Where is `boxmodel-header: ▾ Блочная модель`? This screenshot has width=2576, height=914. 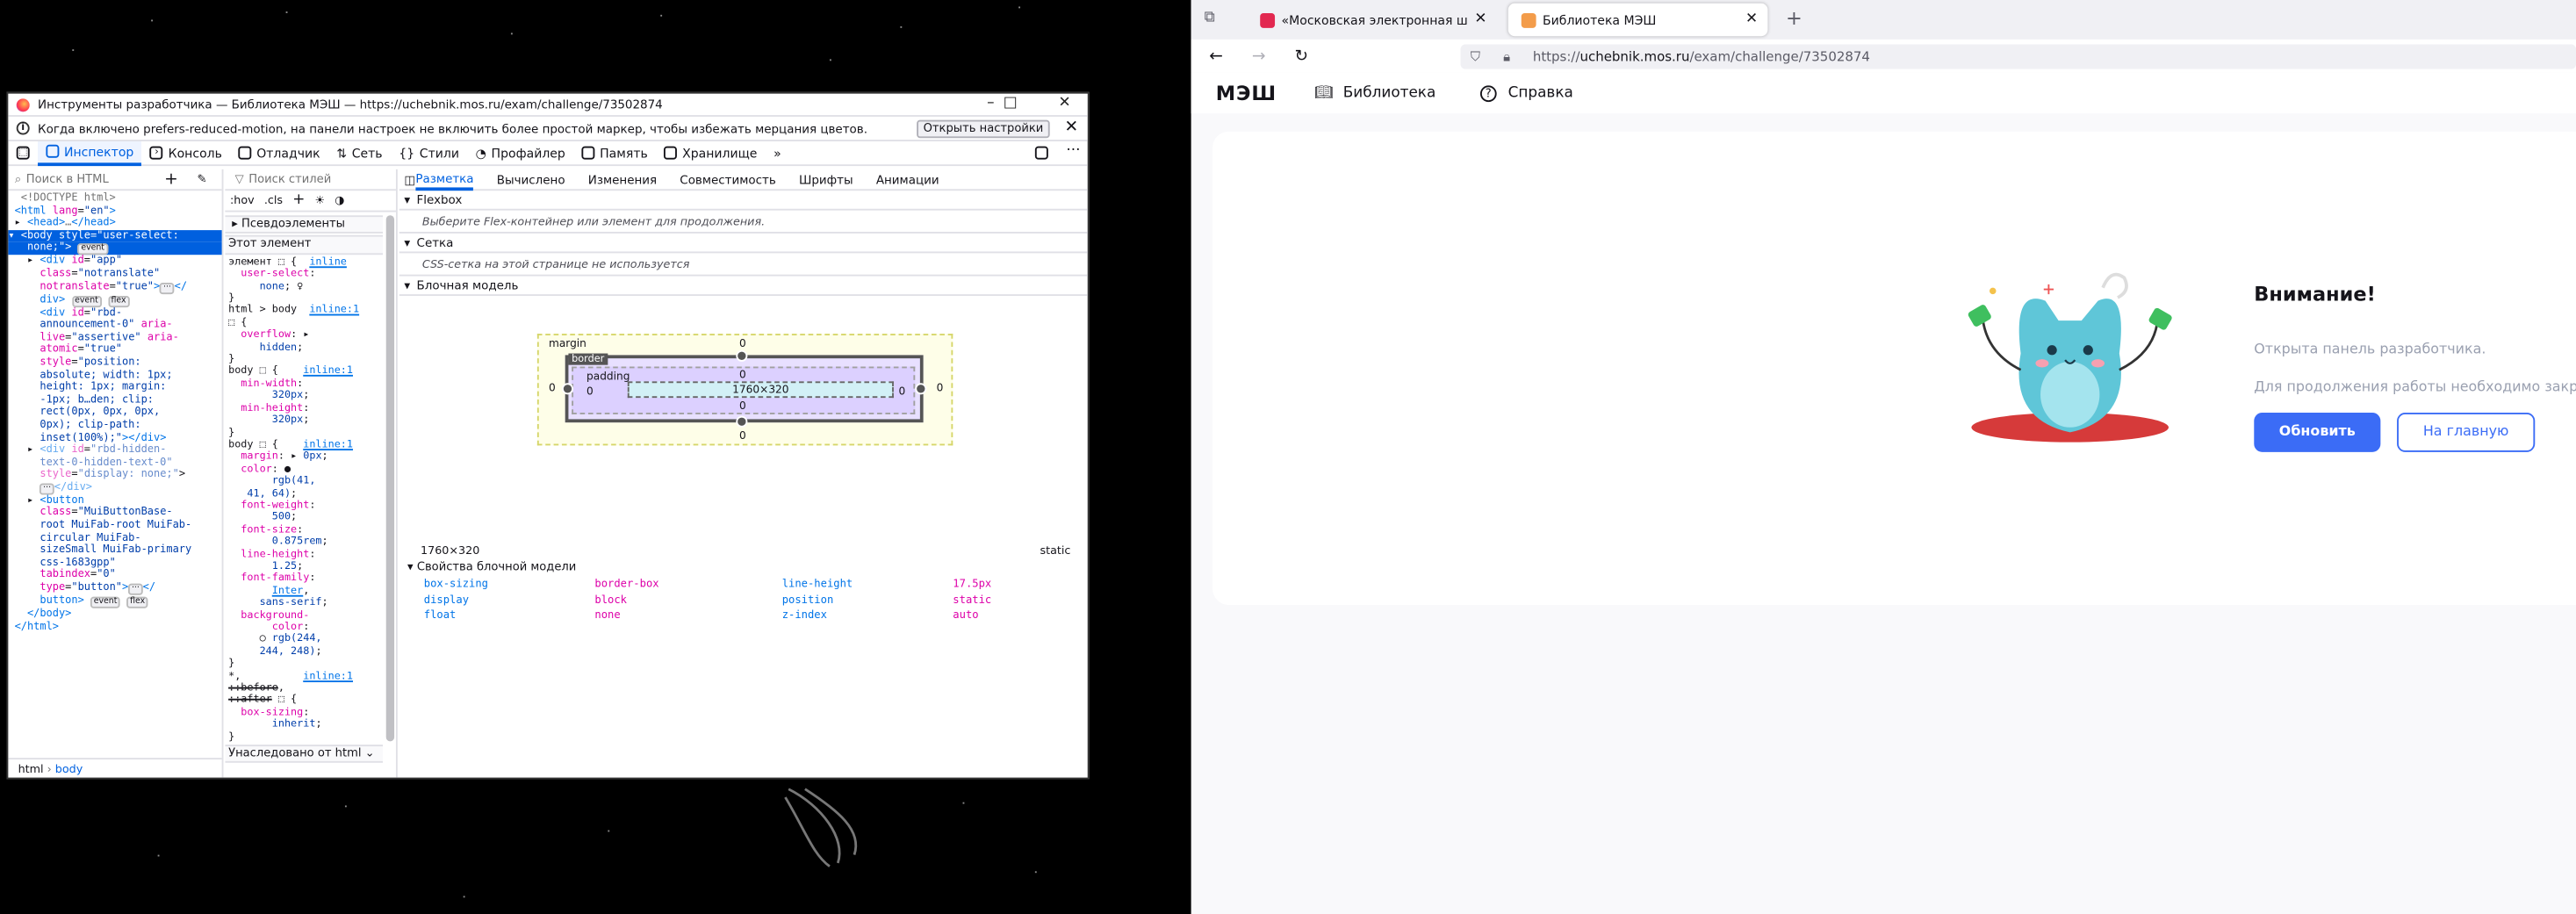 boxmodel-header: ▾ Блочная модель is located at coordinates (743, 287).